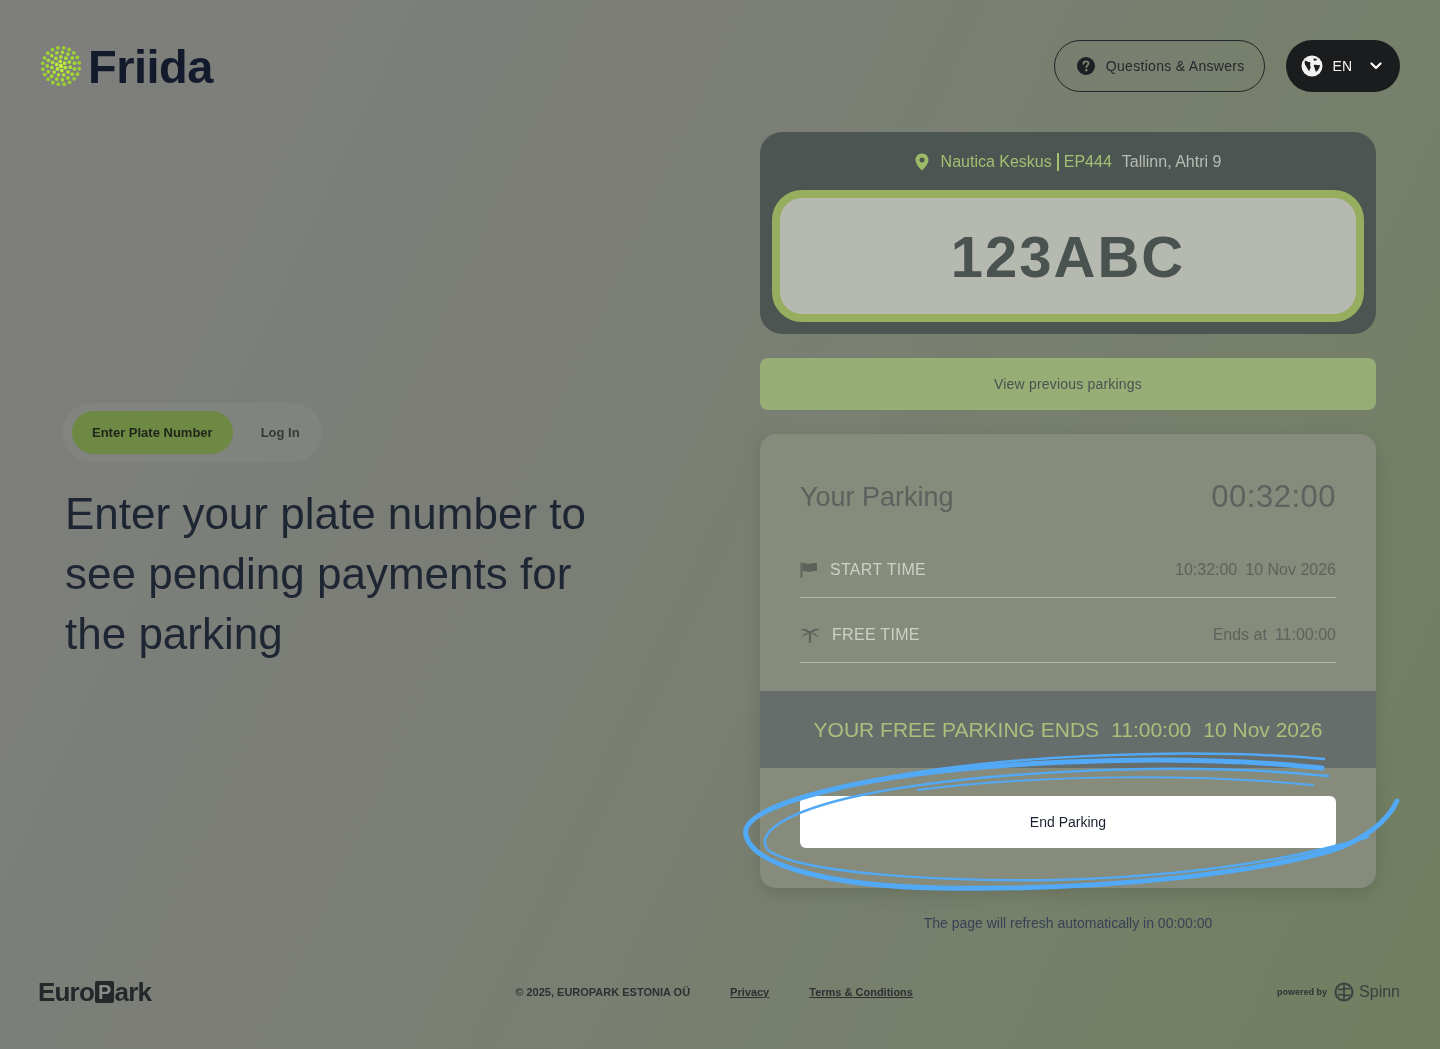 This screenshot has width=1440, height=1049. I want to click on plate-number: 123ABC, so click(1068, 256).